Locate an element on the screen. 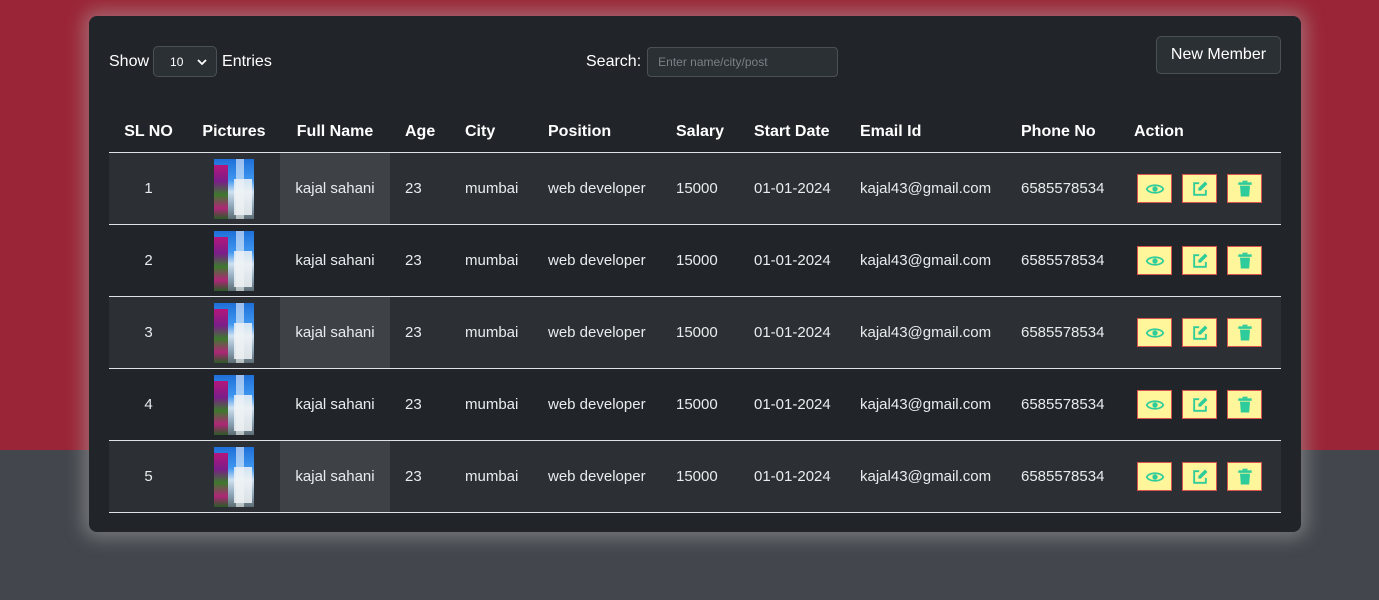 The height and width of the screenshot is (600, 1379). cell-sl-no: 3 is located at coordinates (148, 332).